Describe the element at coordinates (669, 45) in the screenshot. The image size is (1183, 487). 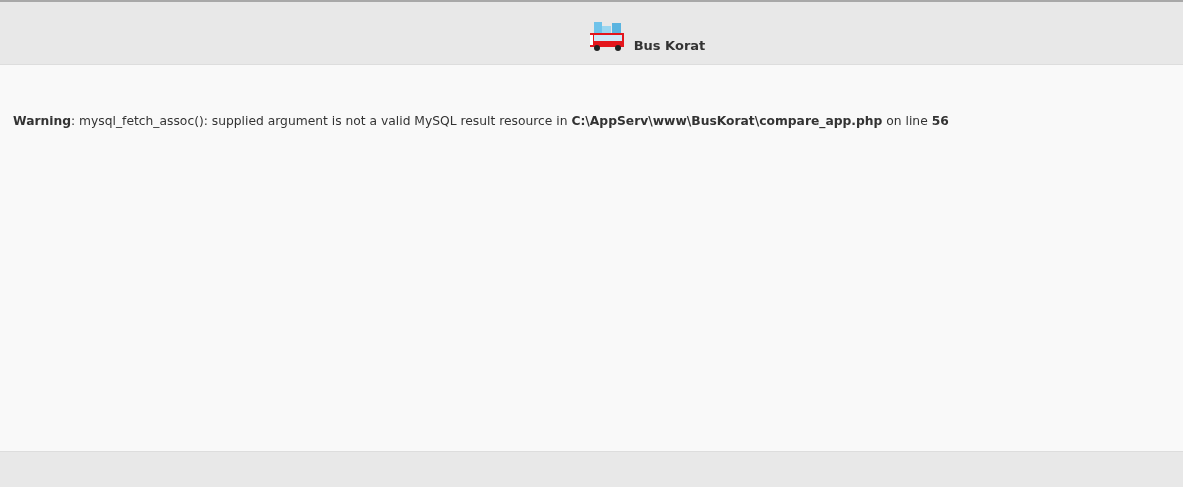
I see `site-title: Bus Korat` at that location.